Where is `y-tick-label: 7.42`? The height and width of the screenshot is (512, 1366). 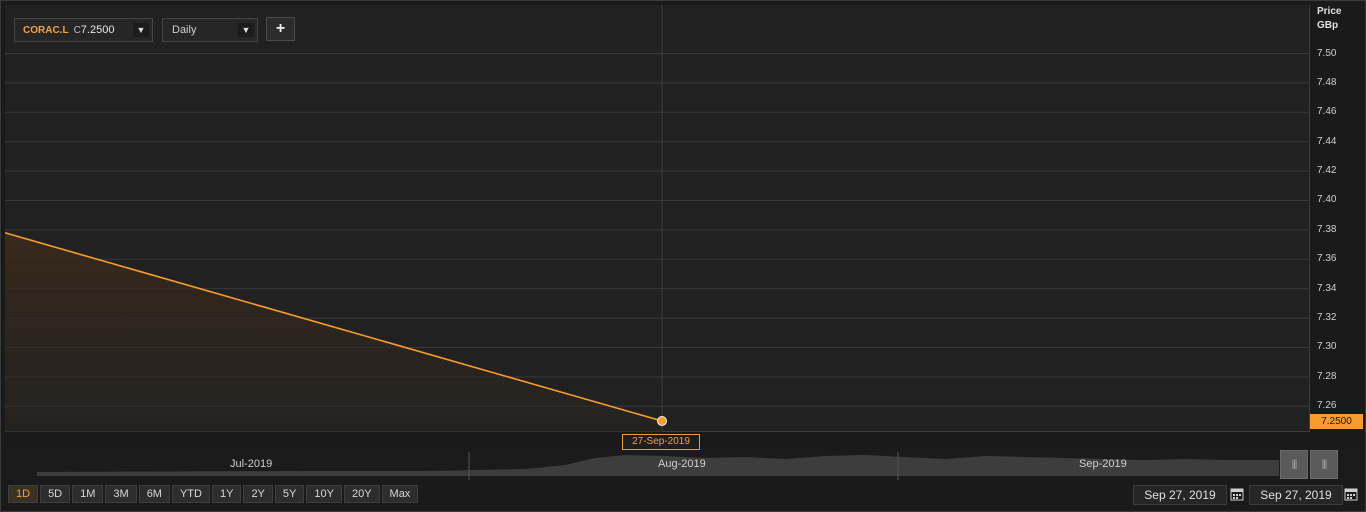 y-tick-label: 7.42 is located at coordinates (1327, 171).